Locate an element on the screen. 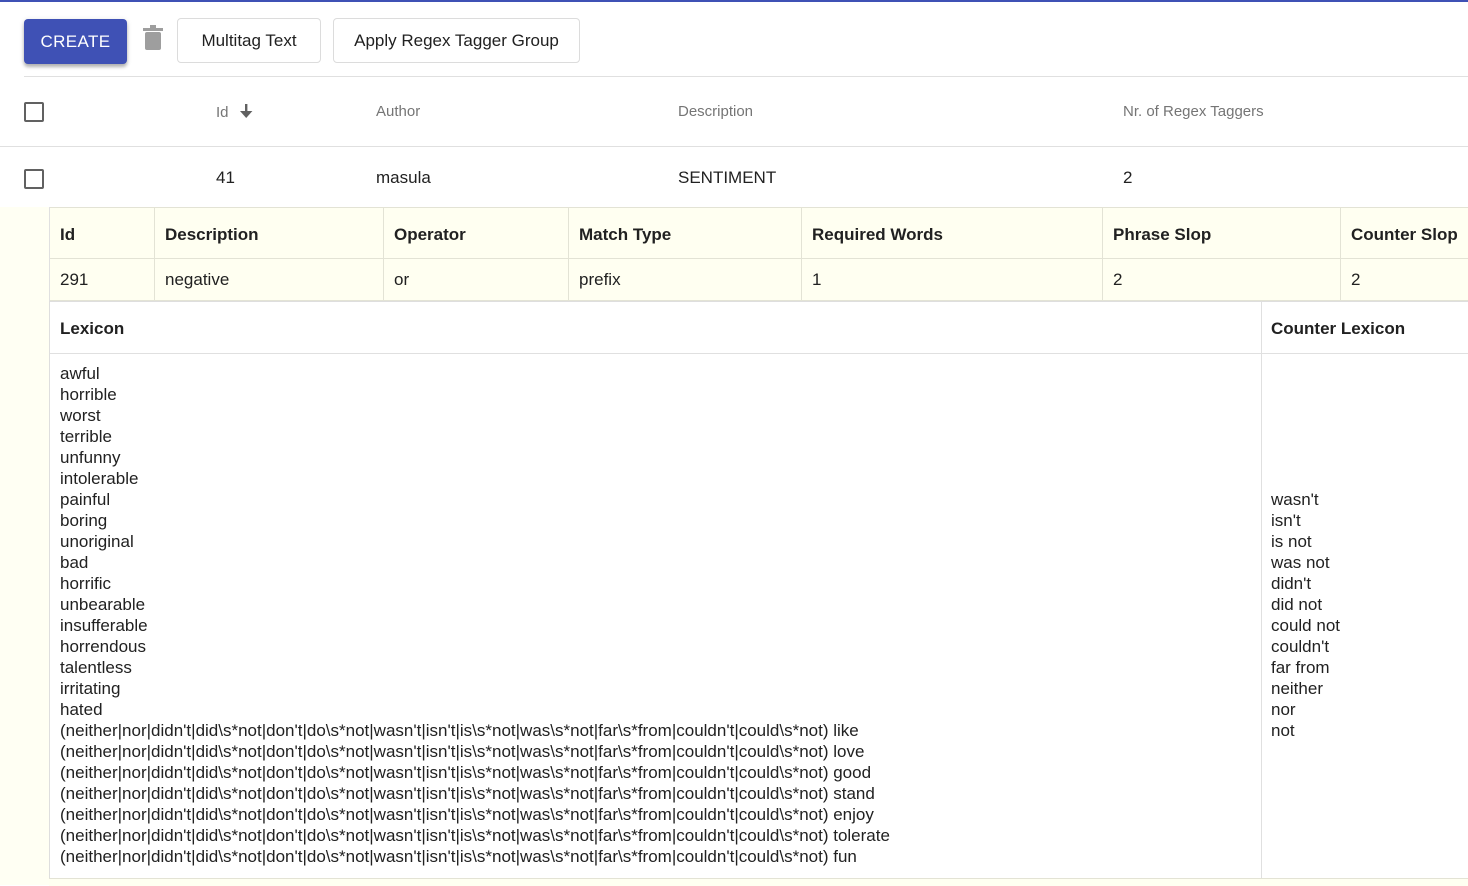 Image resolution: width=1468 pixels, height=886 pixels. sub-row-phrase-slop: 2 is located at coordinates (1118, 279).